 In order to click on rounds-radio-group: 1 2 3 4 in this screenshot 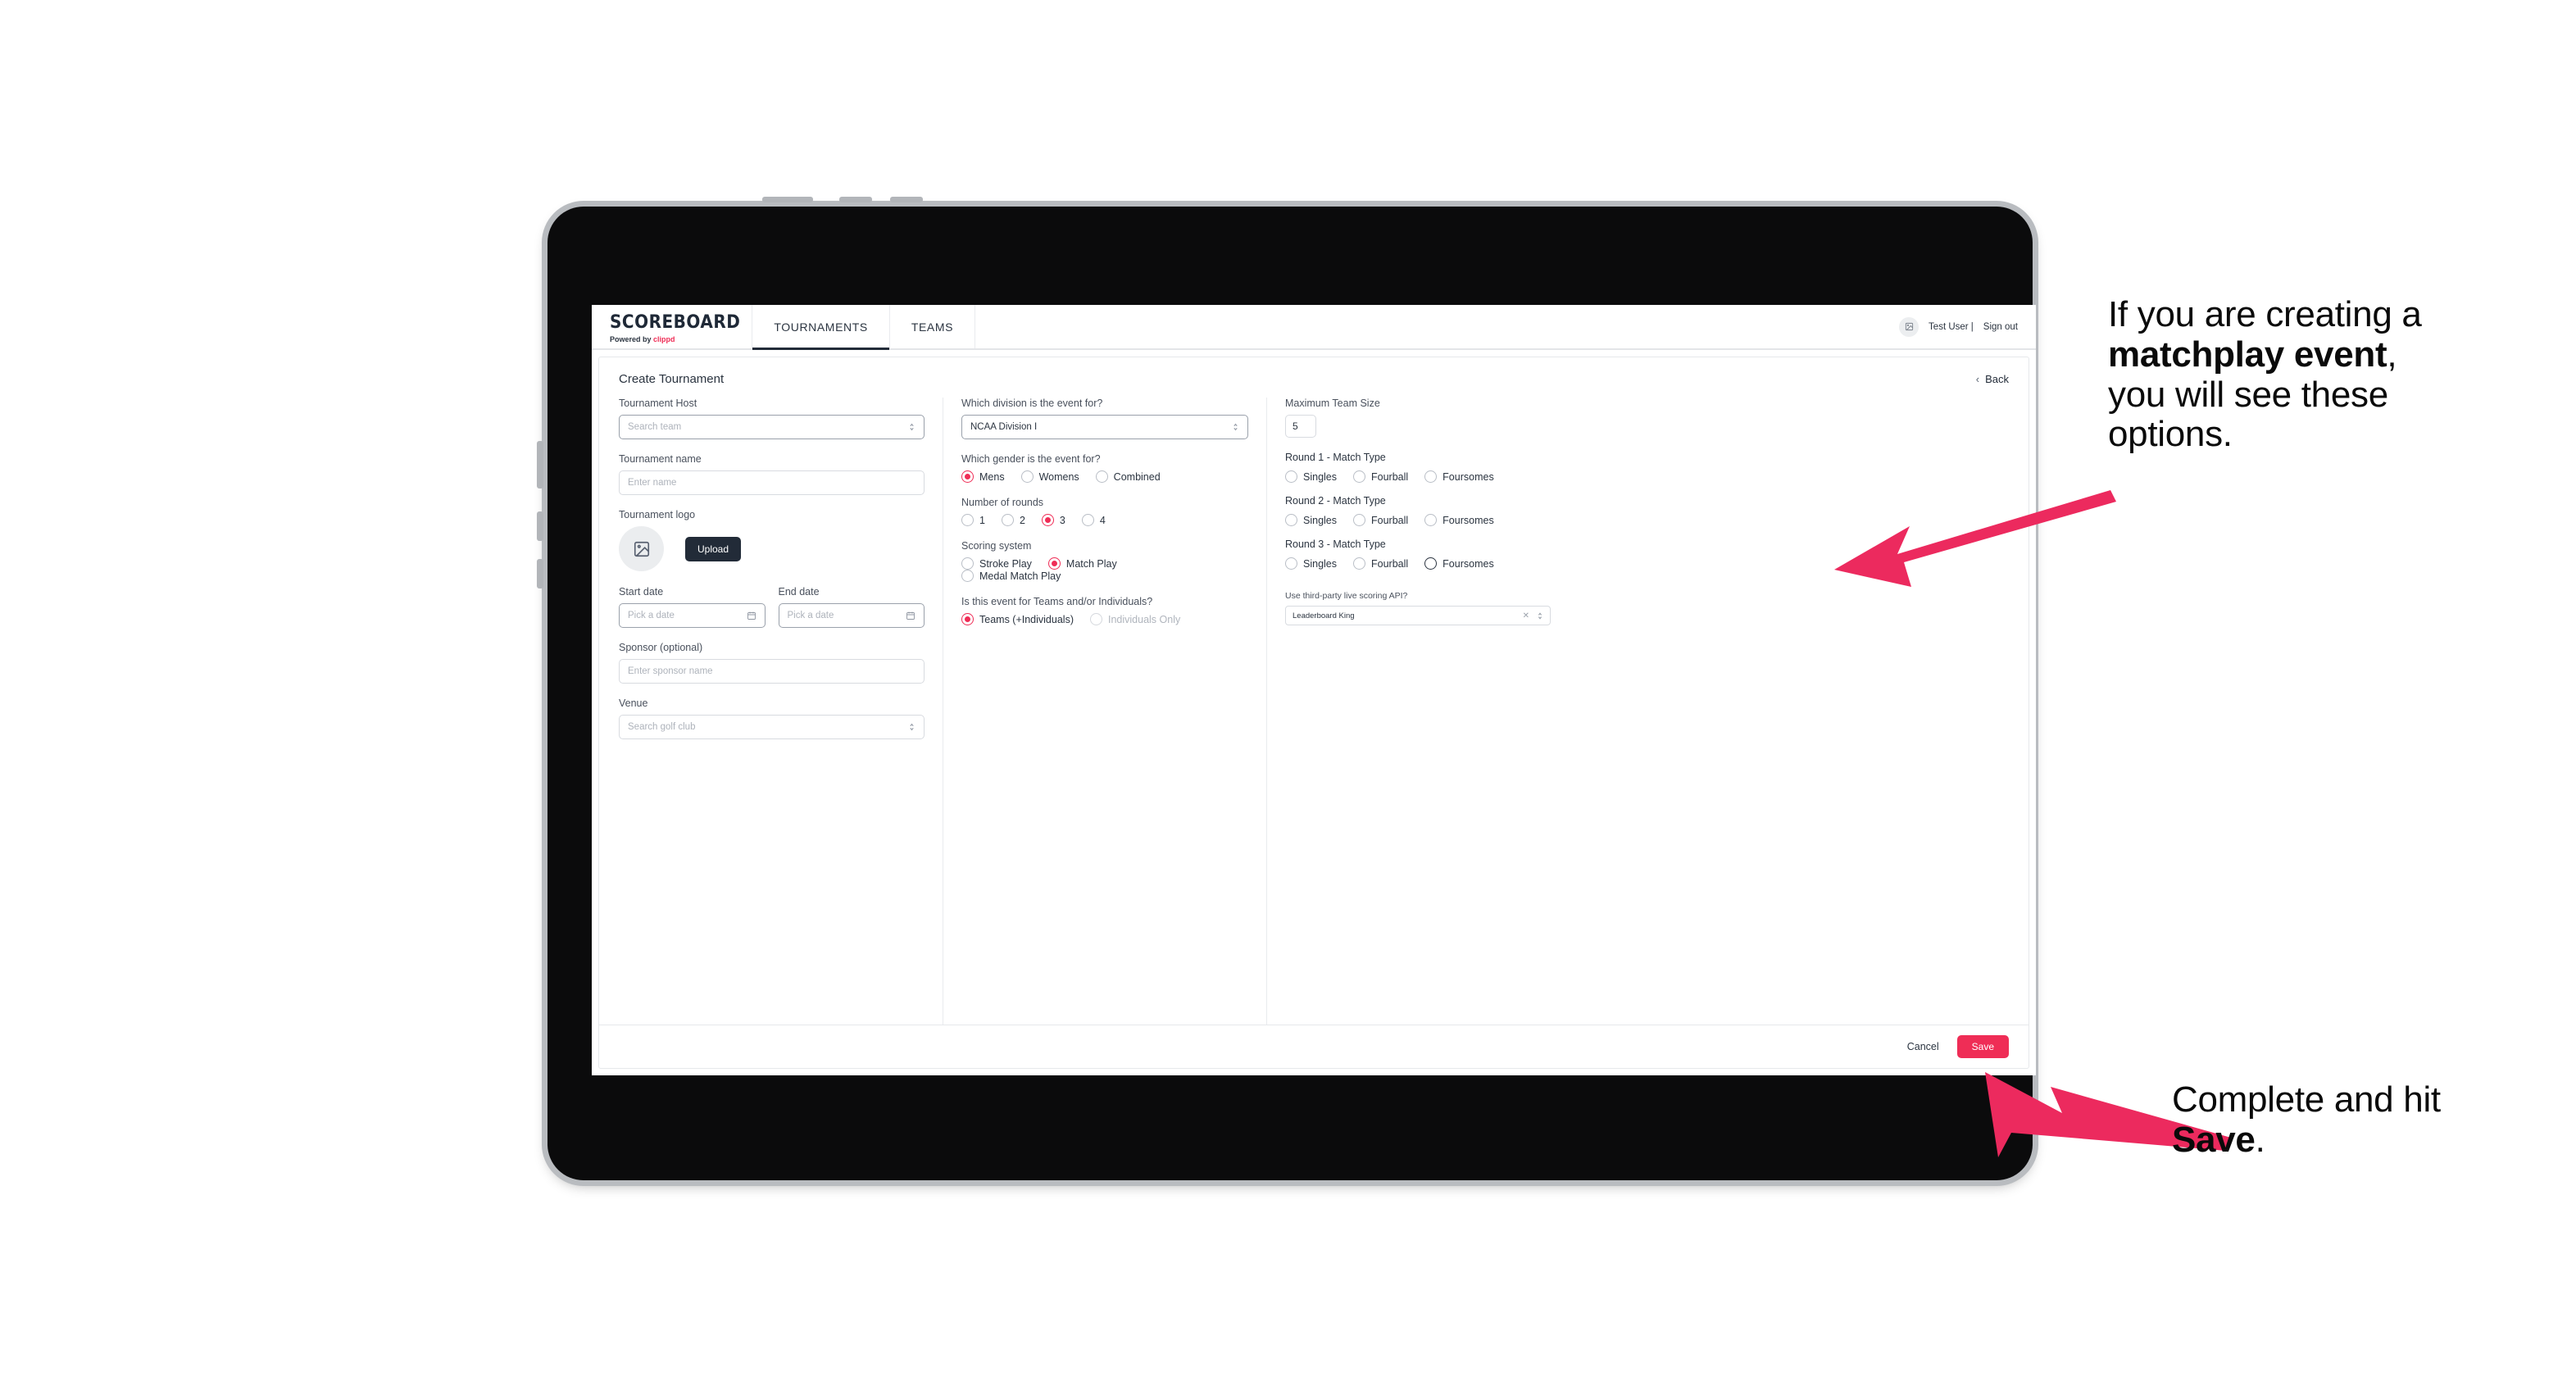, I will do `click(1104, 520)`.